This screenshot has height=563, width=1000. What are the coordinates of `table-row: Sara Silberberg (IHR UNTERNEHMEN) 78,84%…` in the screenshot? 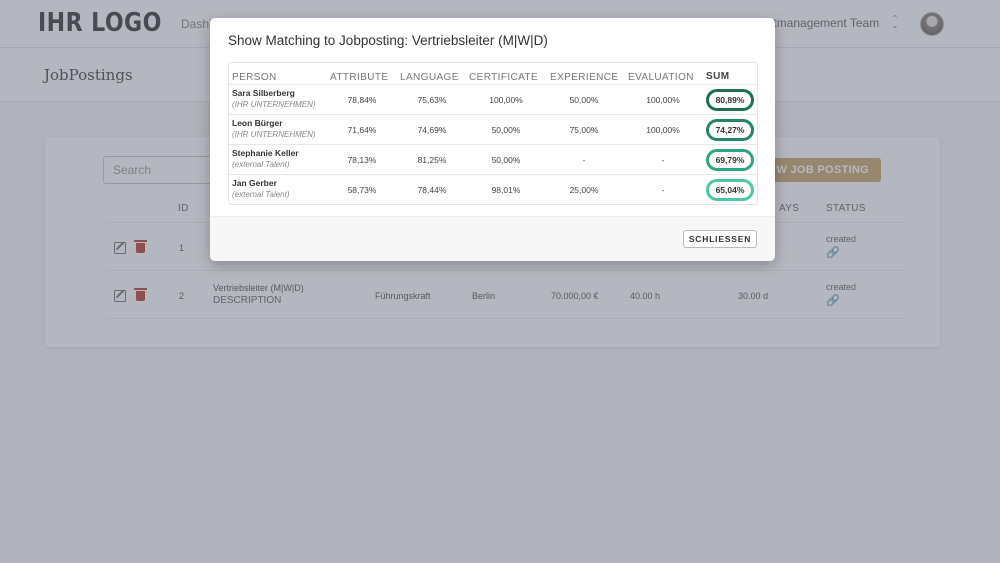 It's located at (493, 99).